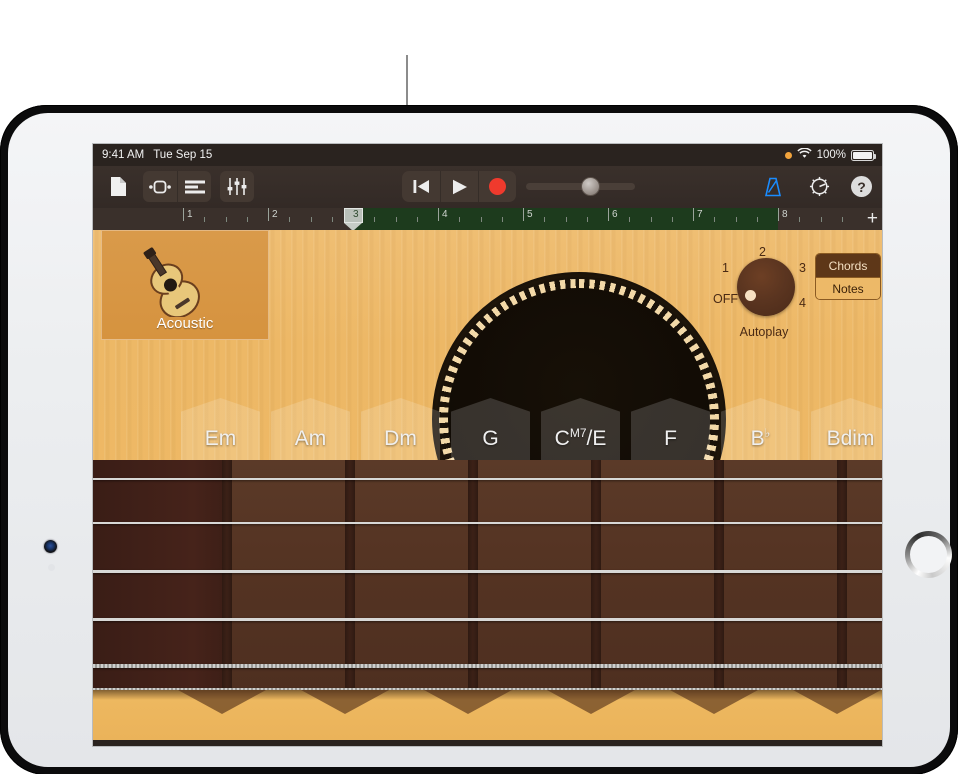  What do you see at coordinates (580, 186) in the screenshot?
I see `master-volume-slider` at bounding box center [580, 186].